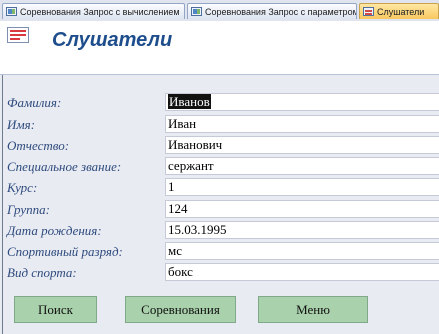  Describe the element at coordinates (21, 124) in the screenshot. I see `label-first-name: Имя:` at that location.